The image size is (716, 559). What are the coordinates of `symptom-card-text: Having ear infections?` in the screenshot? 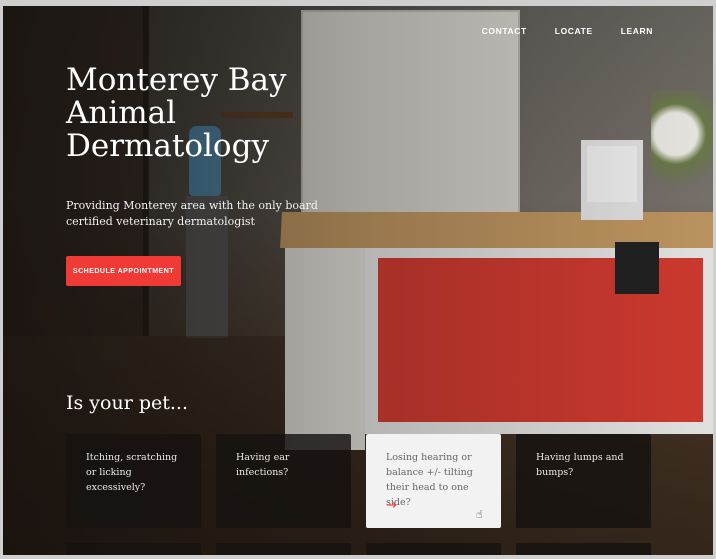 It's located at (263, 465).